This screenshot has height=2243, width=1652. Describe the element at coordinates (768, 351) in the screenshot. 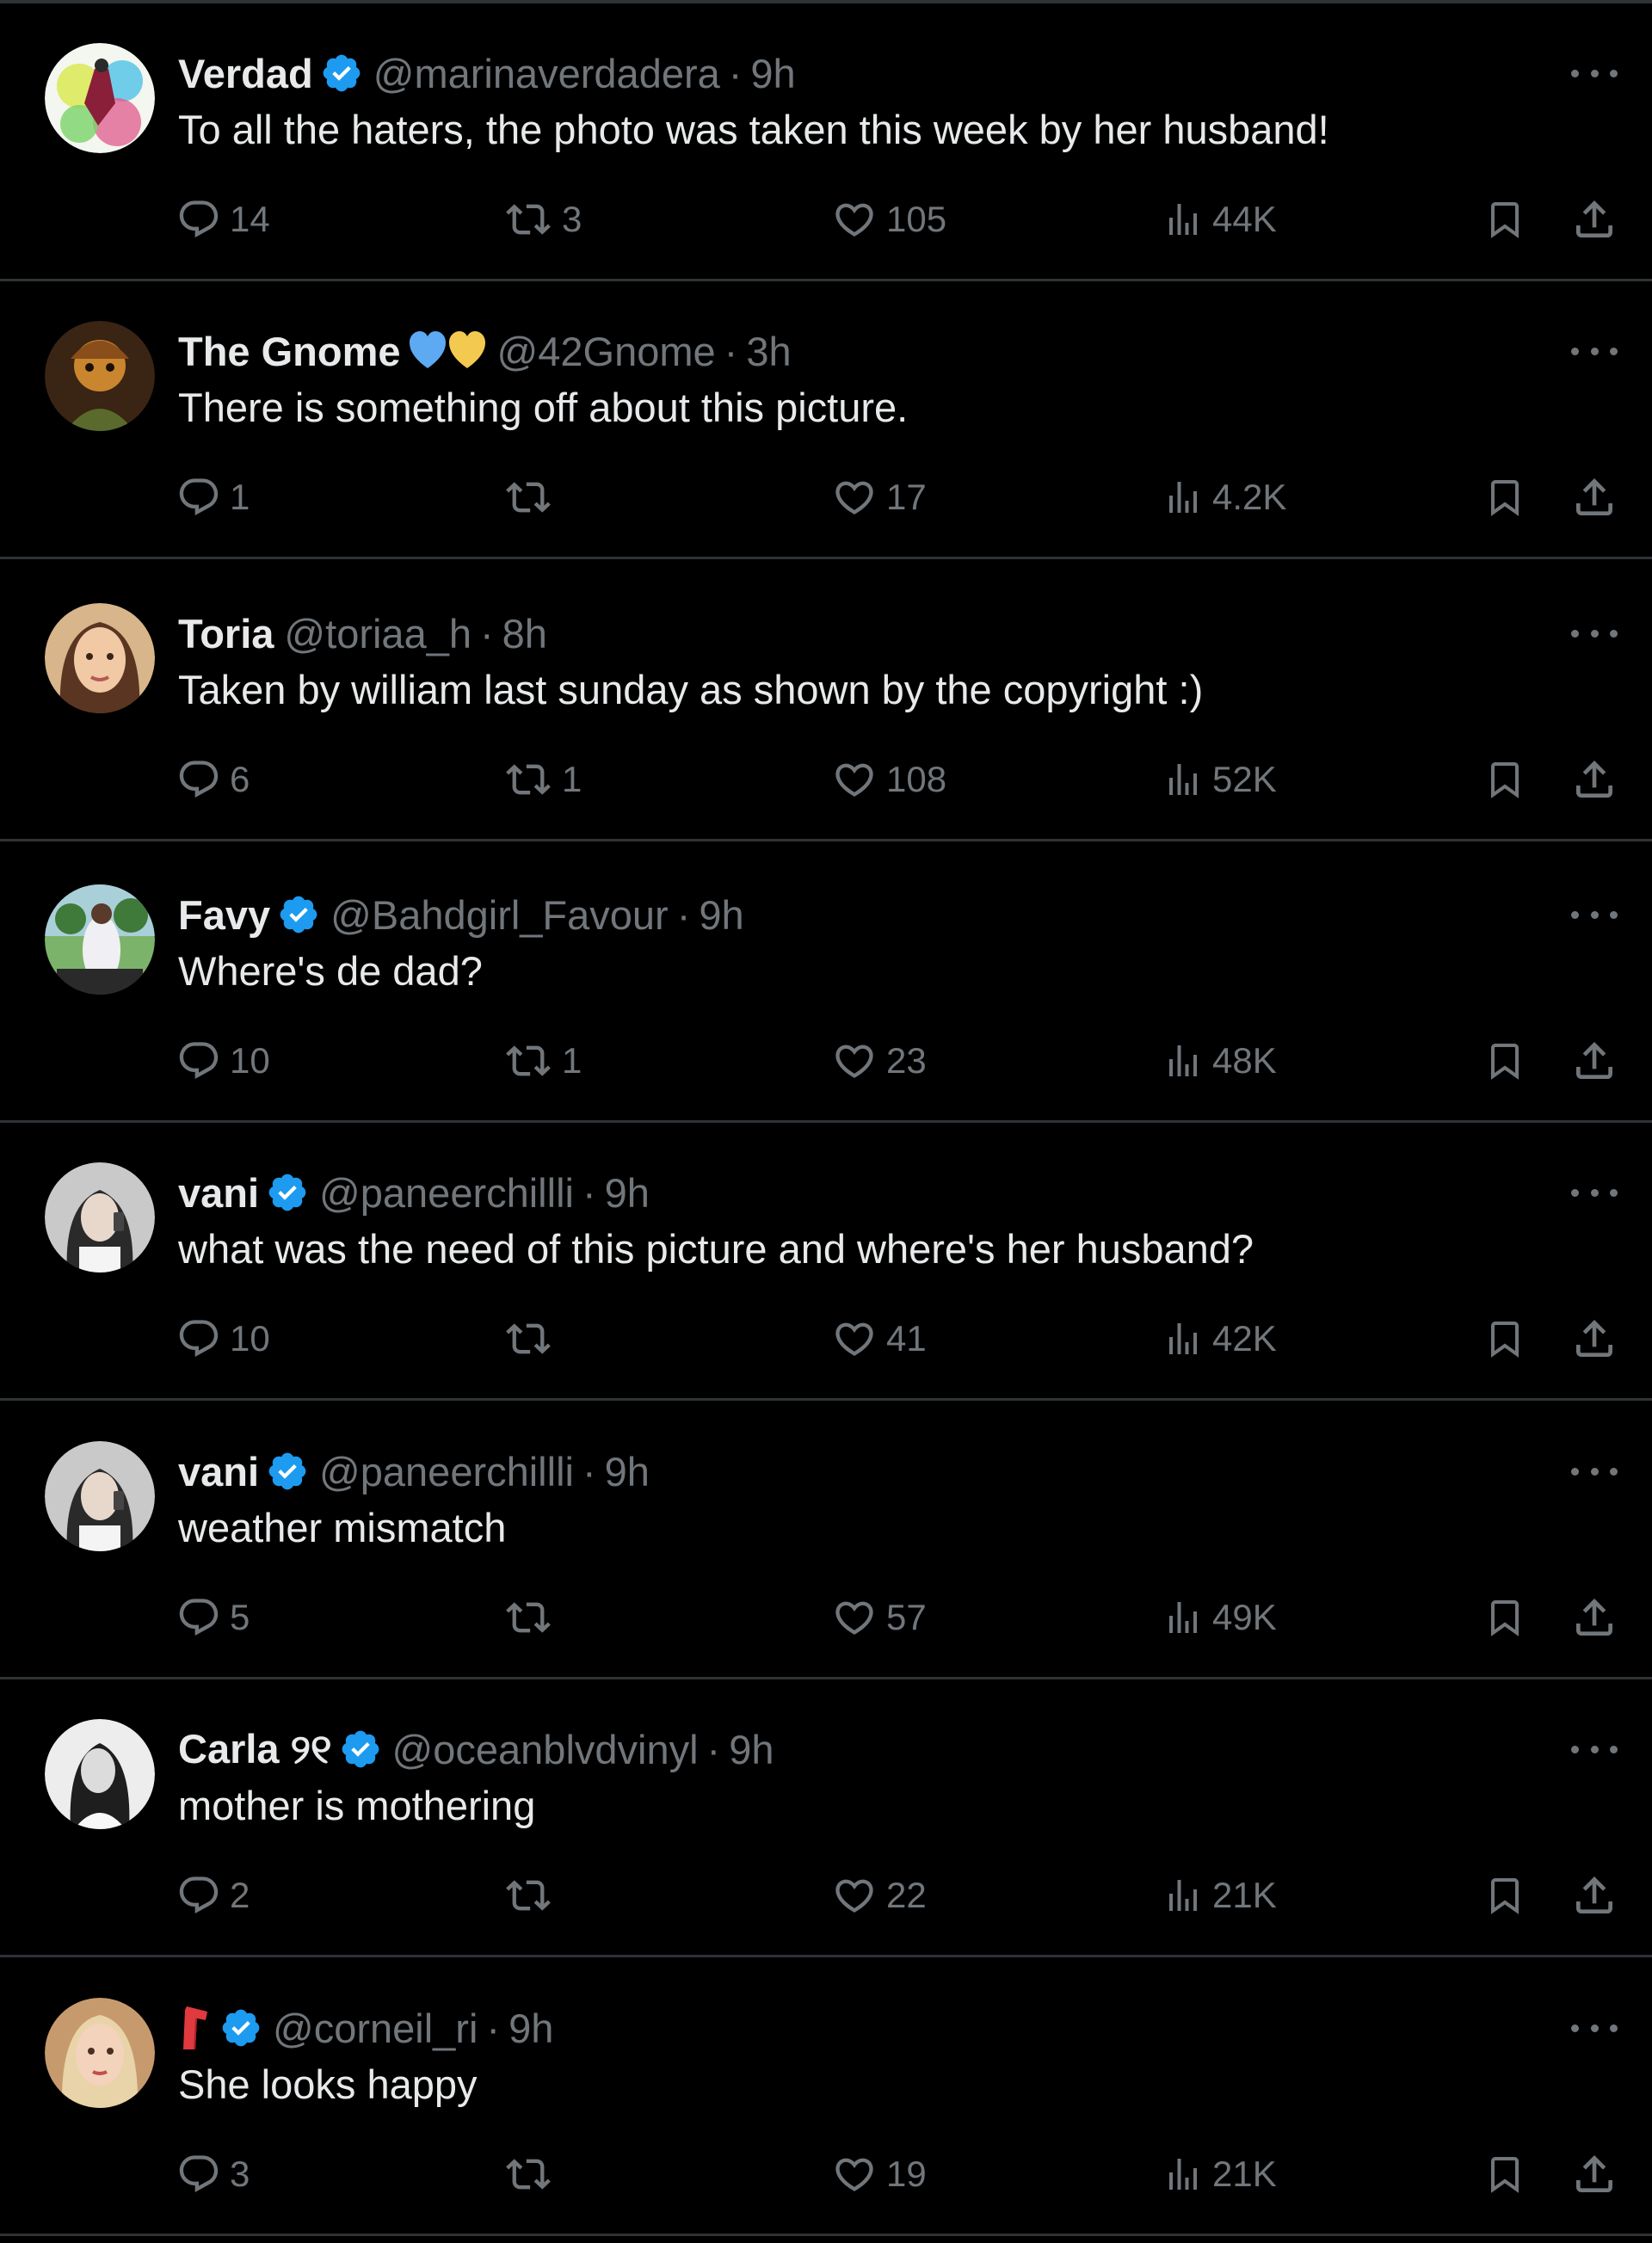

I see `timestamp: 3h` at that location.